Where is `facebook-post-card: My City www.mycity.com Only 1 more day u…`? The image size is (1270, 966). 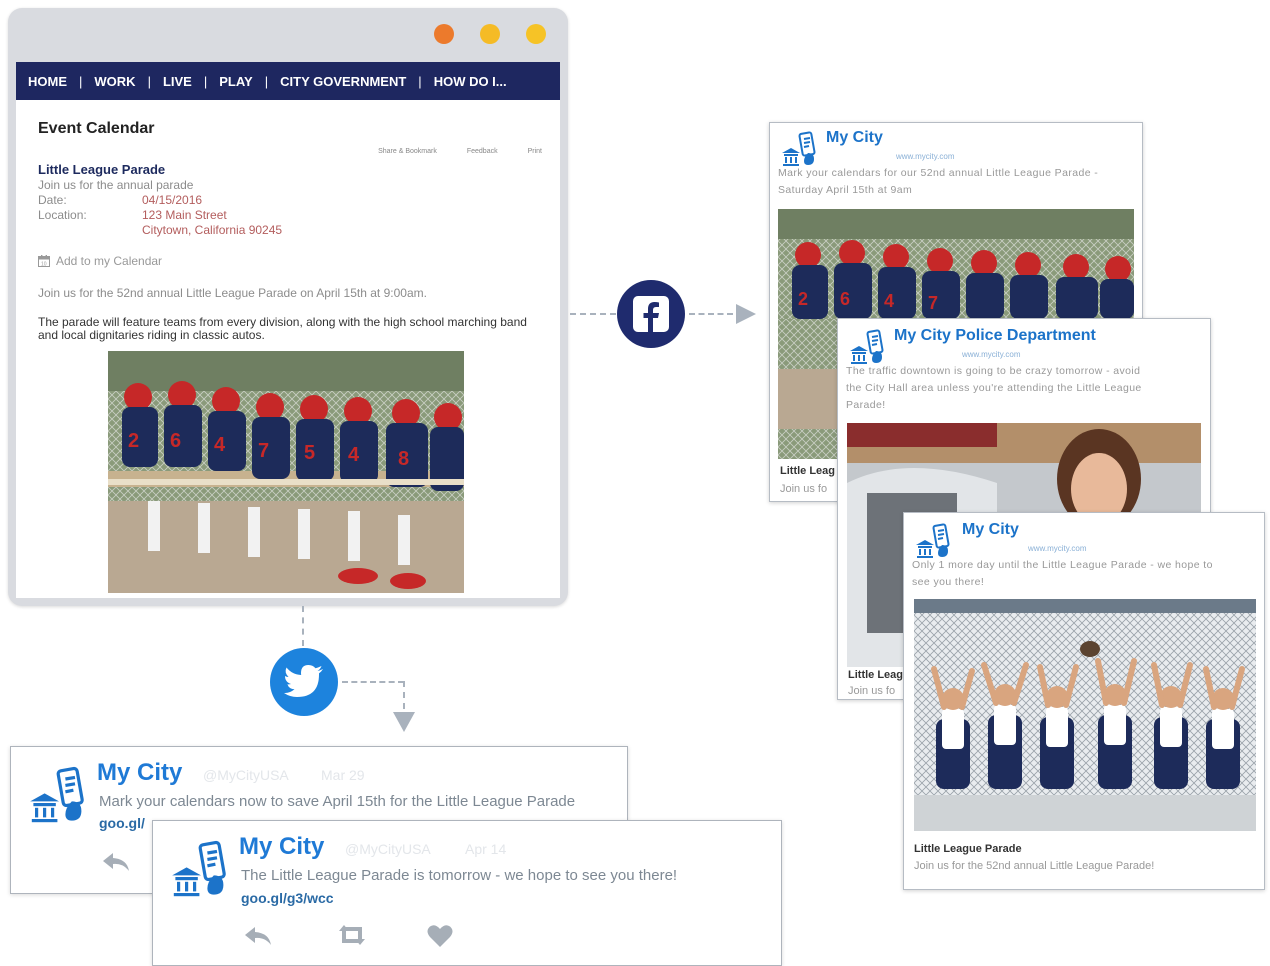
facebook-post-card: My City www.mycity.com Only 1 more day u… is located at coordinates (1084, 701).